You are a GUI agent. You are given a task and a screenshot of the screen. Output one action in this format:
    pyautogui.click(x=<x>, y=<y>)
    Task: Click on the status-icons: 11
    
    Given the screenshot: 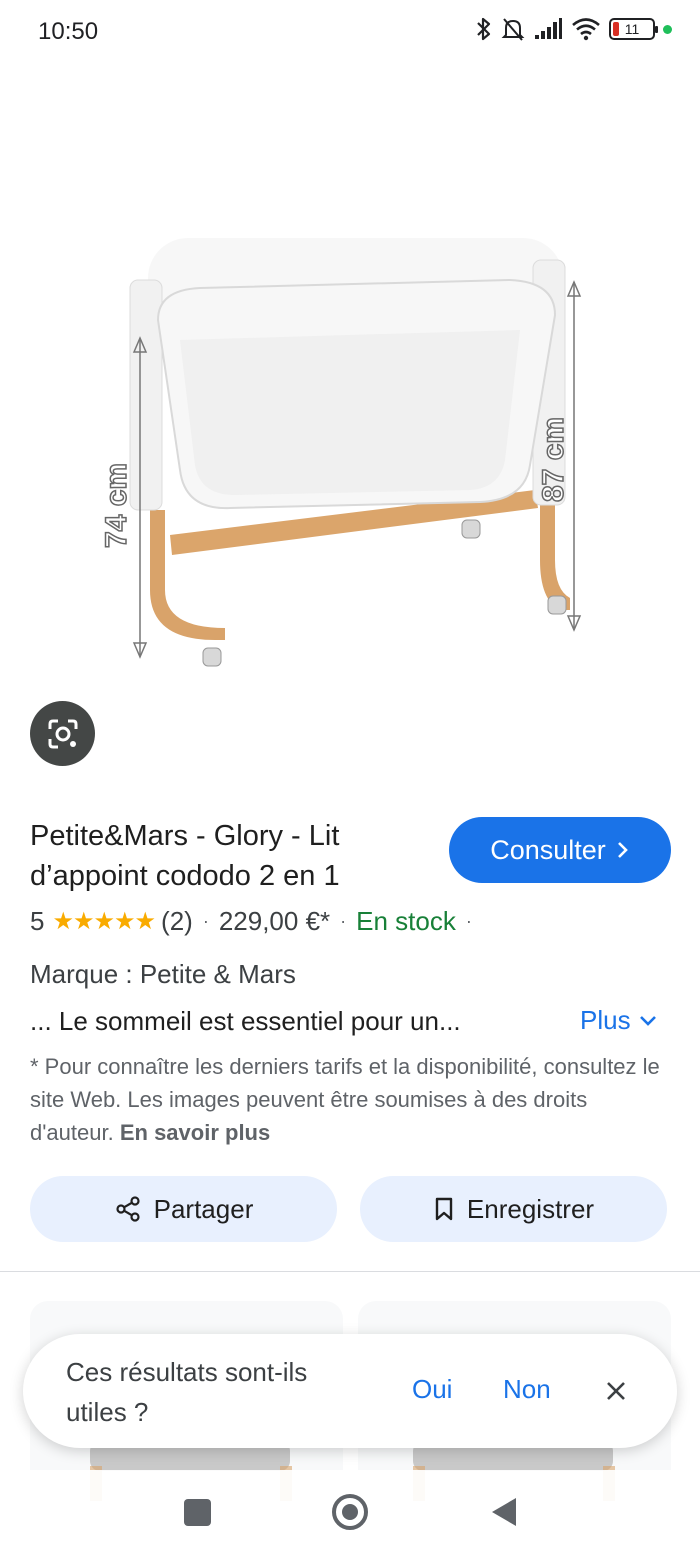 What is the action you would take?
    pyautogui.click(x=573, y=29)
    